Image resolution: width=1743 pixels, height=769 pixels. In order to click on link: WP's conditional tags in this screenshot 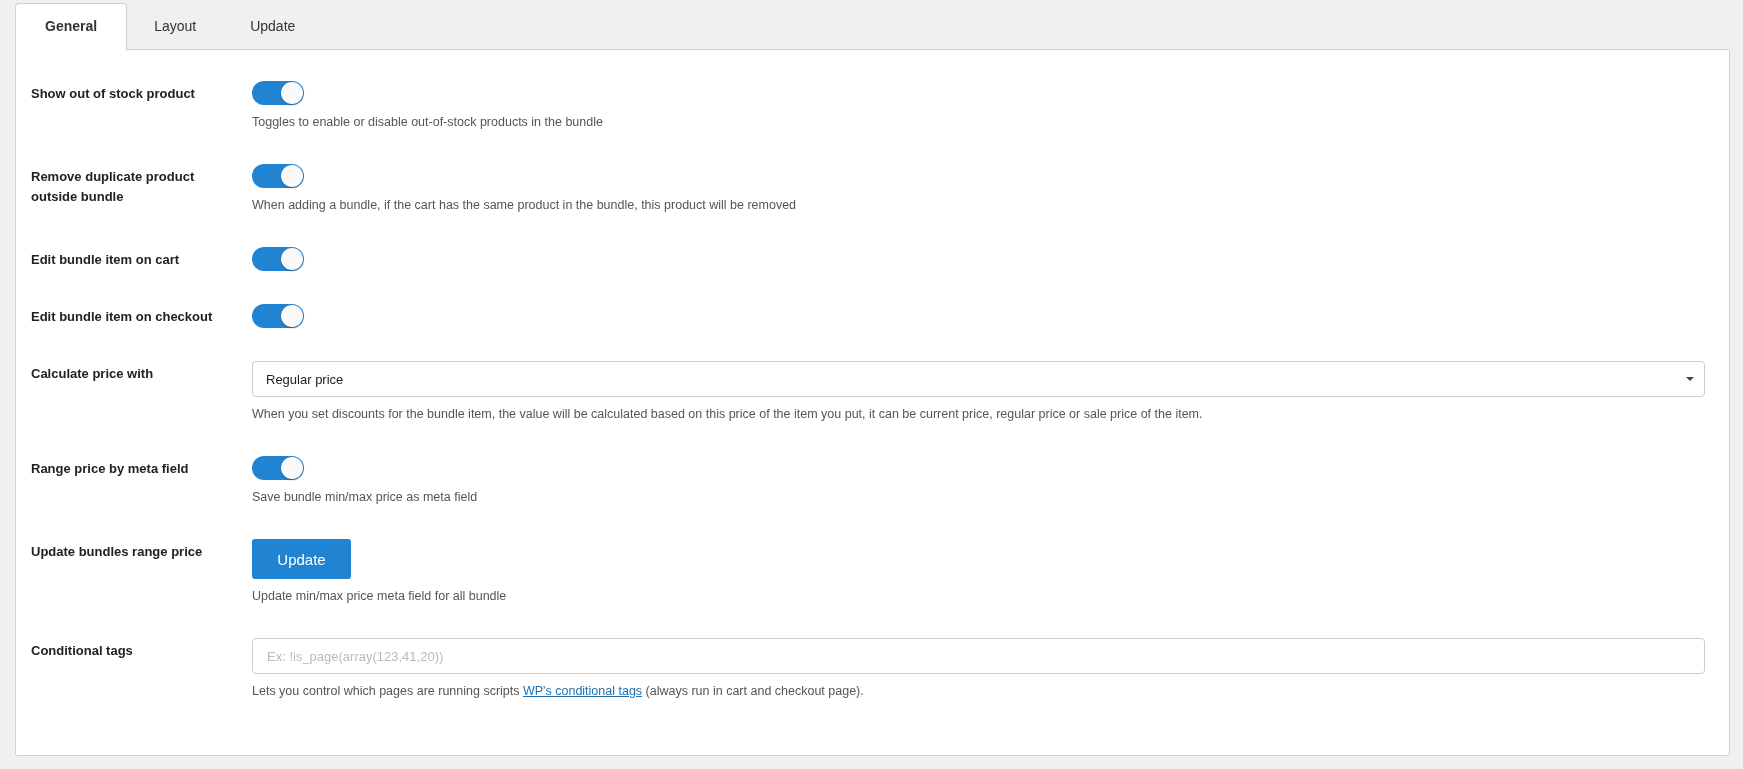, I will do `click(583, 691)`.